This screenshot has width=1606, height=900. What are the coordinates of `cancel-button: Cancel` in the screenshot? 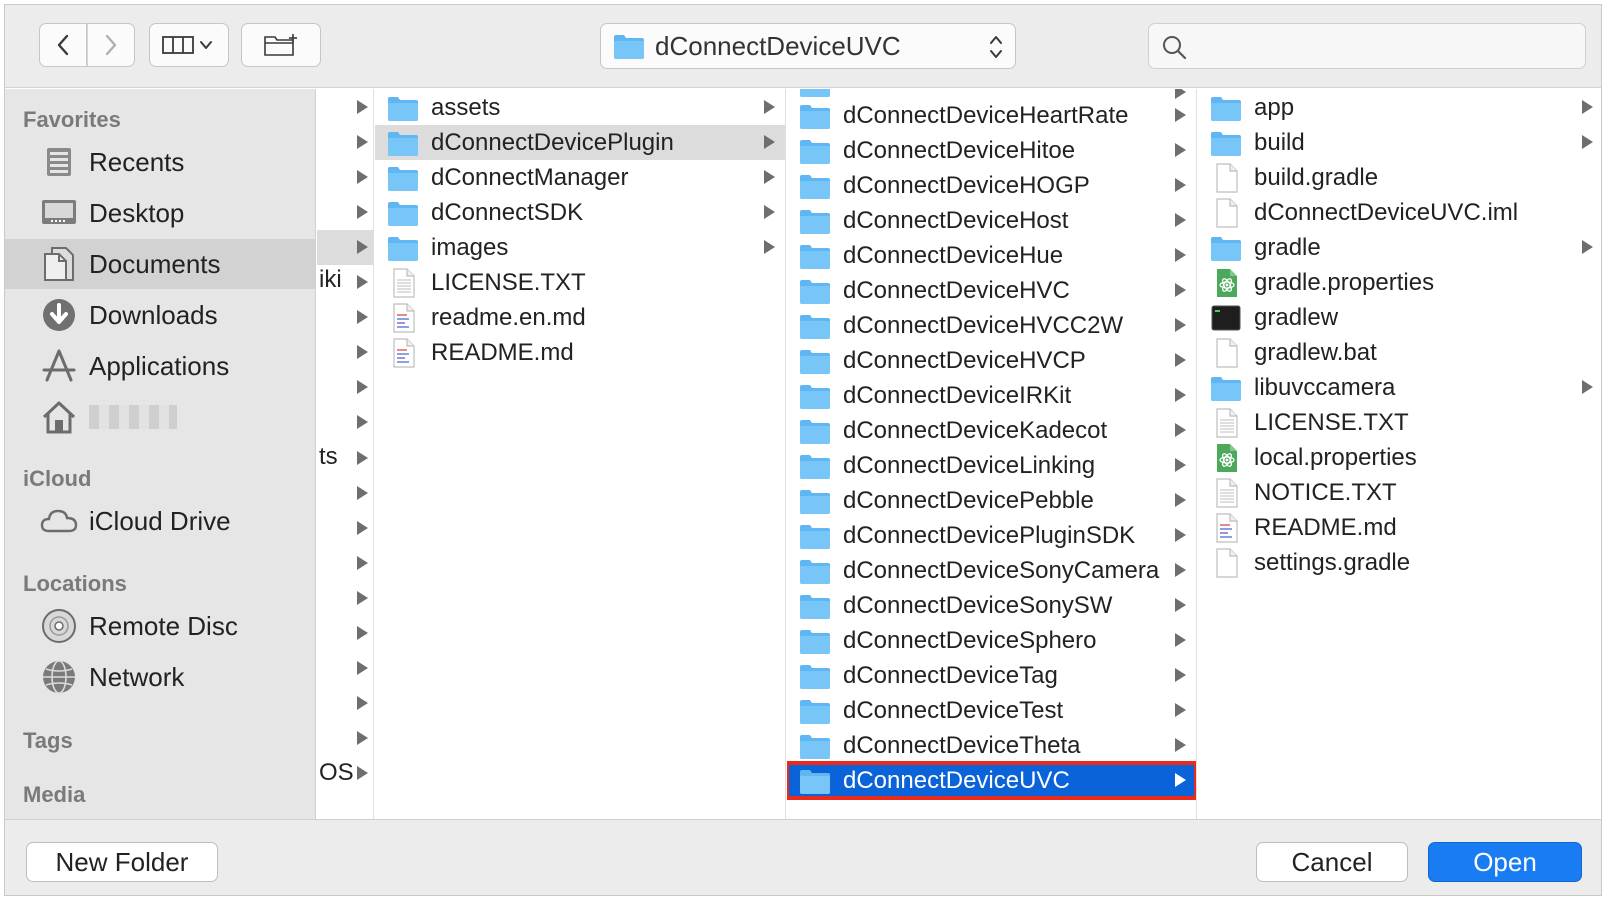 It's located at (1332, 862).